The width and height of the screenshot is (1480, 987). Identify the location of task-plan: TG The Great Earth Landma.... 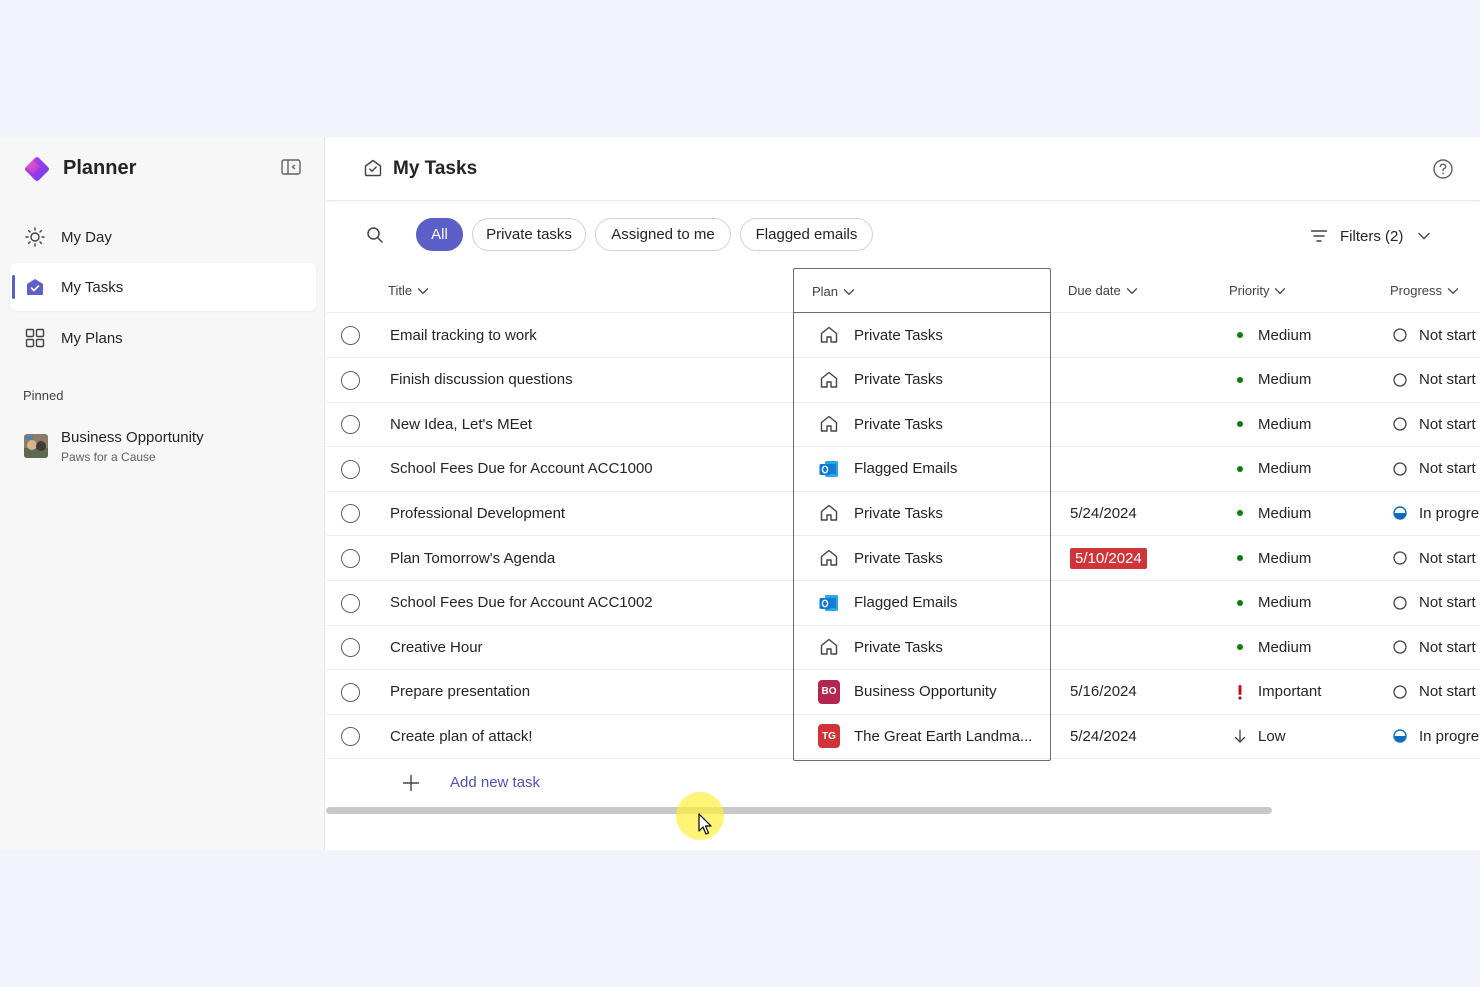
(930, 736).